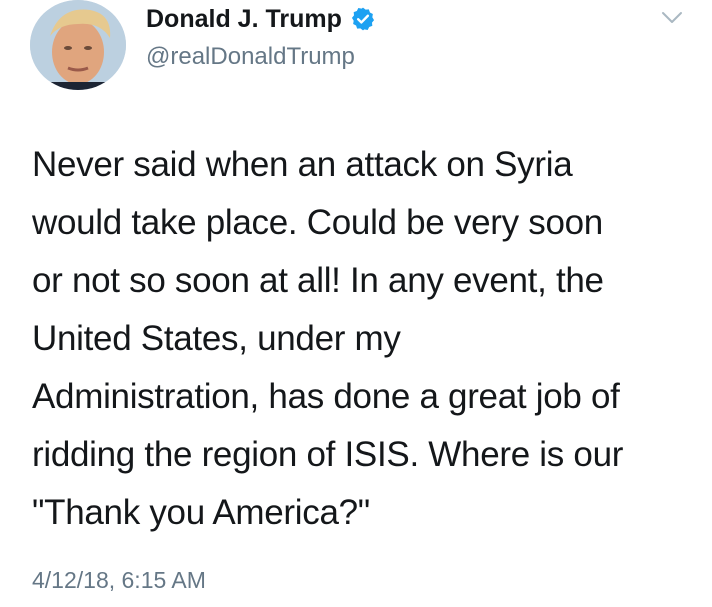 This screenshot has height=607, width=712. What do you see at coordinates (119, 580) in the screenshot?
I see `tweet-timestamp: 4/12/18, 6:15 AM` at bounding box center [119, 580].